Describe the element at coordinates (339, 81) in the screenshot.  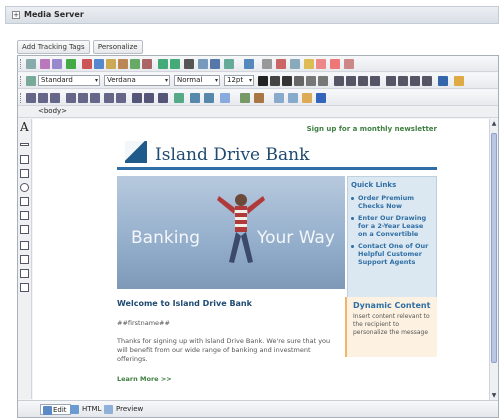
I see `align-left-icon` at that location.